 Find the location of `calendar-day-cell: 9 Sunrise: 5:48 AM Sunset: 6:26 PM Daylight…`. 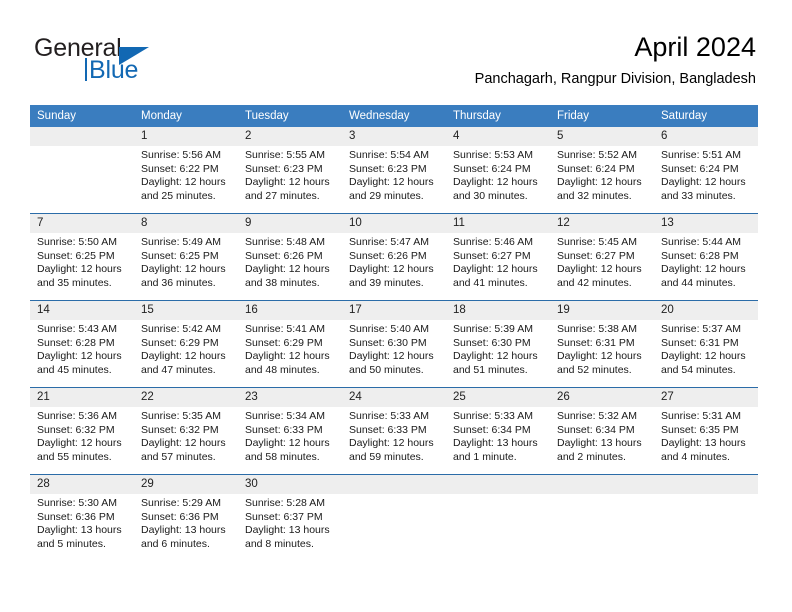

calendar-day-cell: 9 Sunrise: 5:48 AM Sunset: 6:26 PM Daylight… is located at coordinates (290, 257).